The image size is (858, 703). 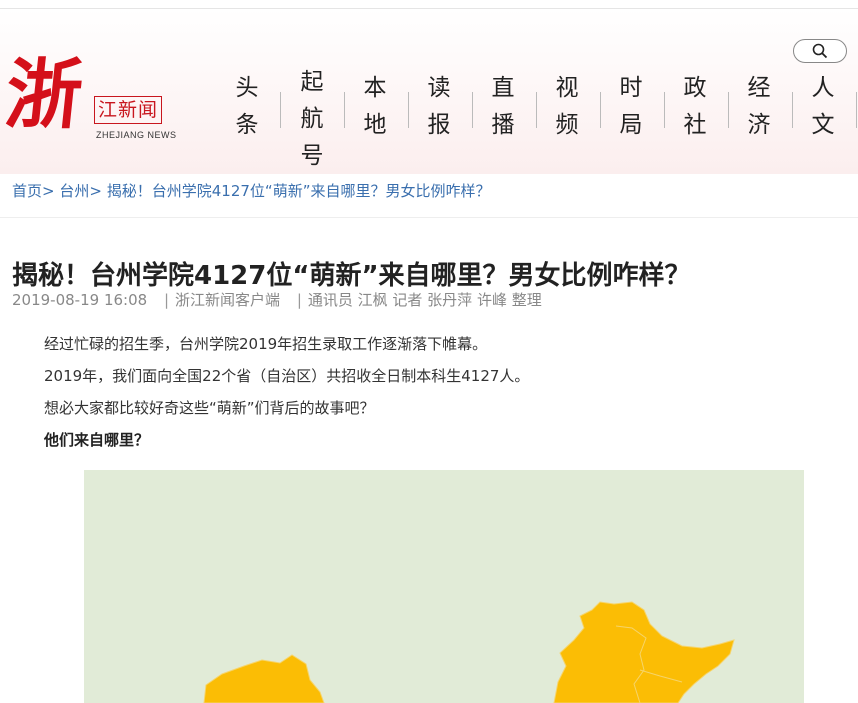 I want to click on logo-character: 浙, so click(x=42, y=94).